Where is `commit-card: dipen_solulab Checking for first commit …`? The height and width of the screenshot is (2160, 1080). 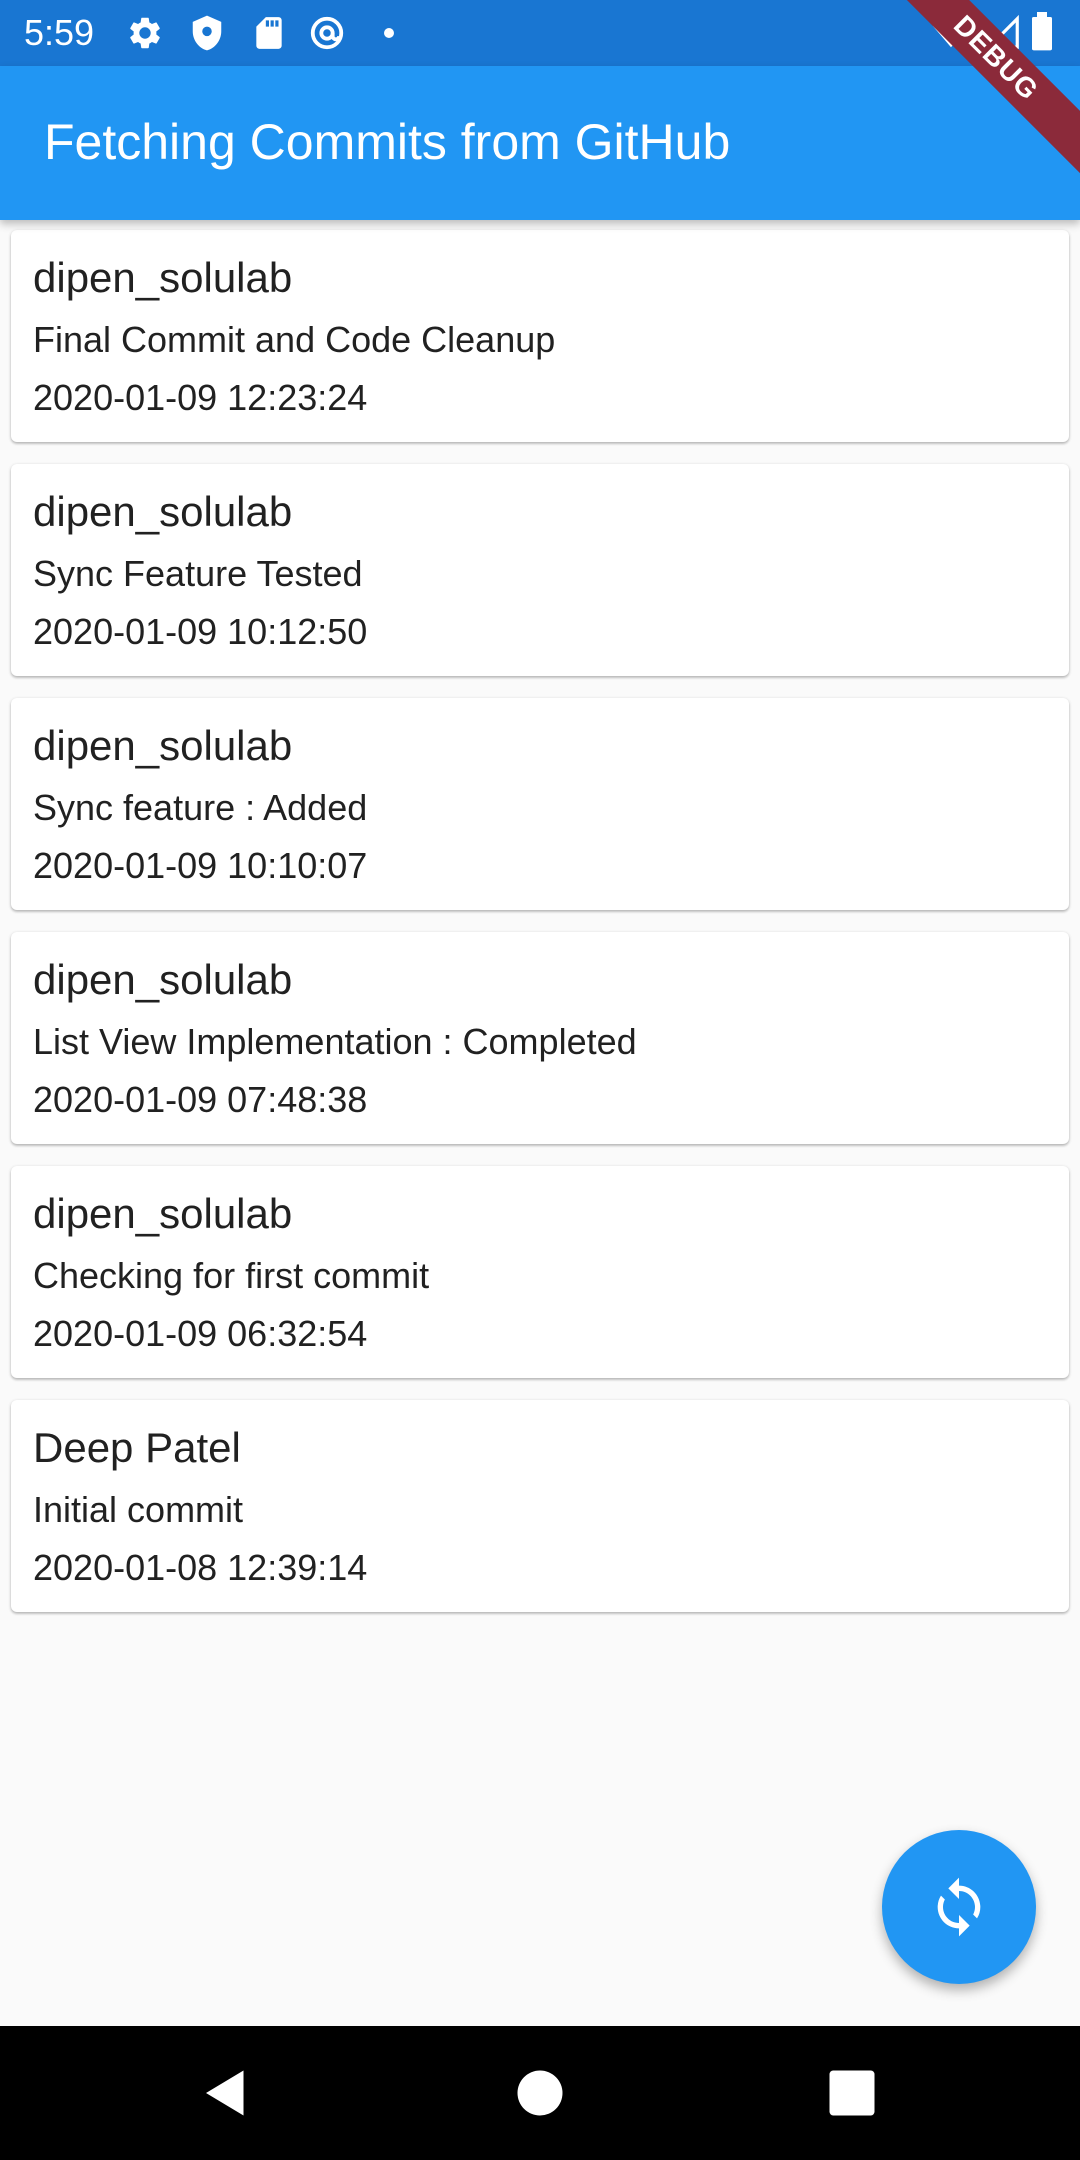
commit-card: dipen_solulab Checking for first commit … is located at coordinates (540, 1272).